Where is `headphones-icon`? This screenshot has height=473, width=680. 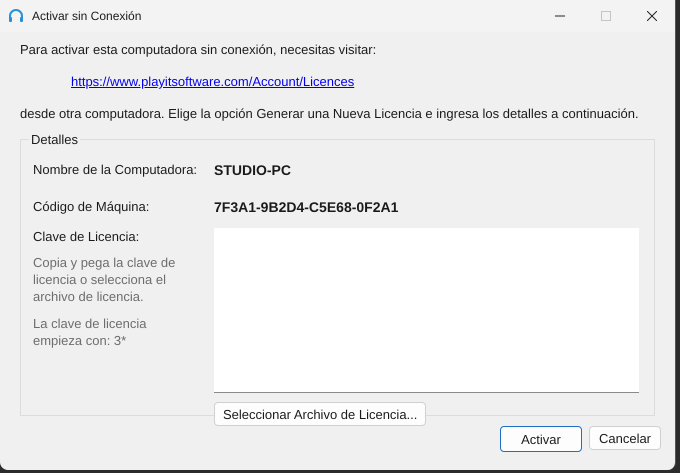
headphones-icon is located at coordinates (16, 16).